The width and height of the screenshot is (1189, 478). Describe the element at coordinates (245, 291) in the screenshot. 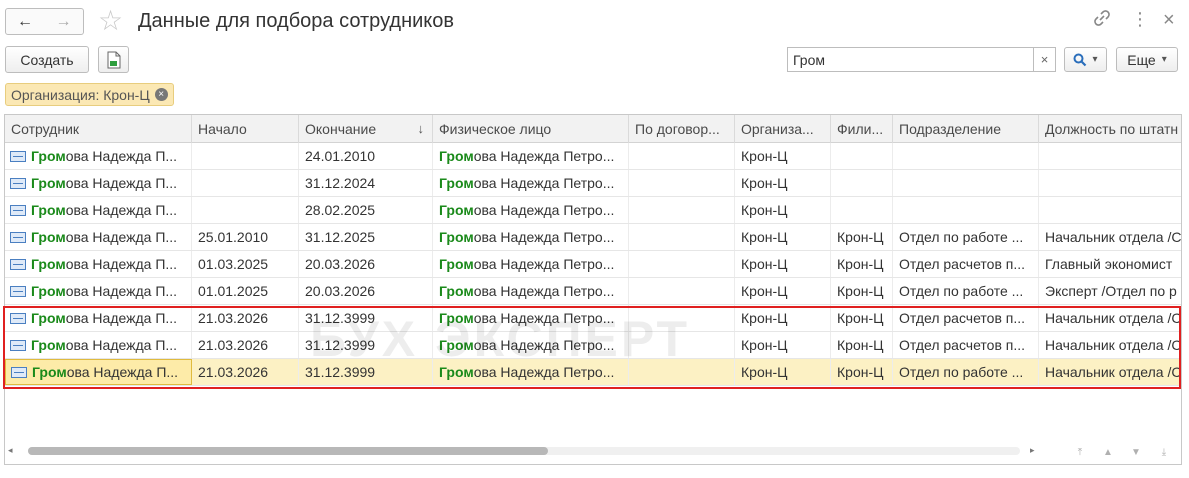

I see `cell-start: 01.01.2025` at that location.